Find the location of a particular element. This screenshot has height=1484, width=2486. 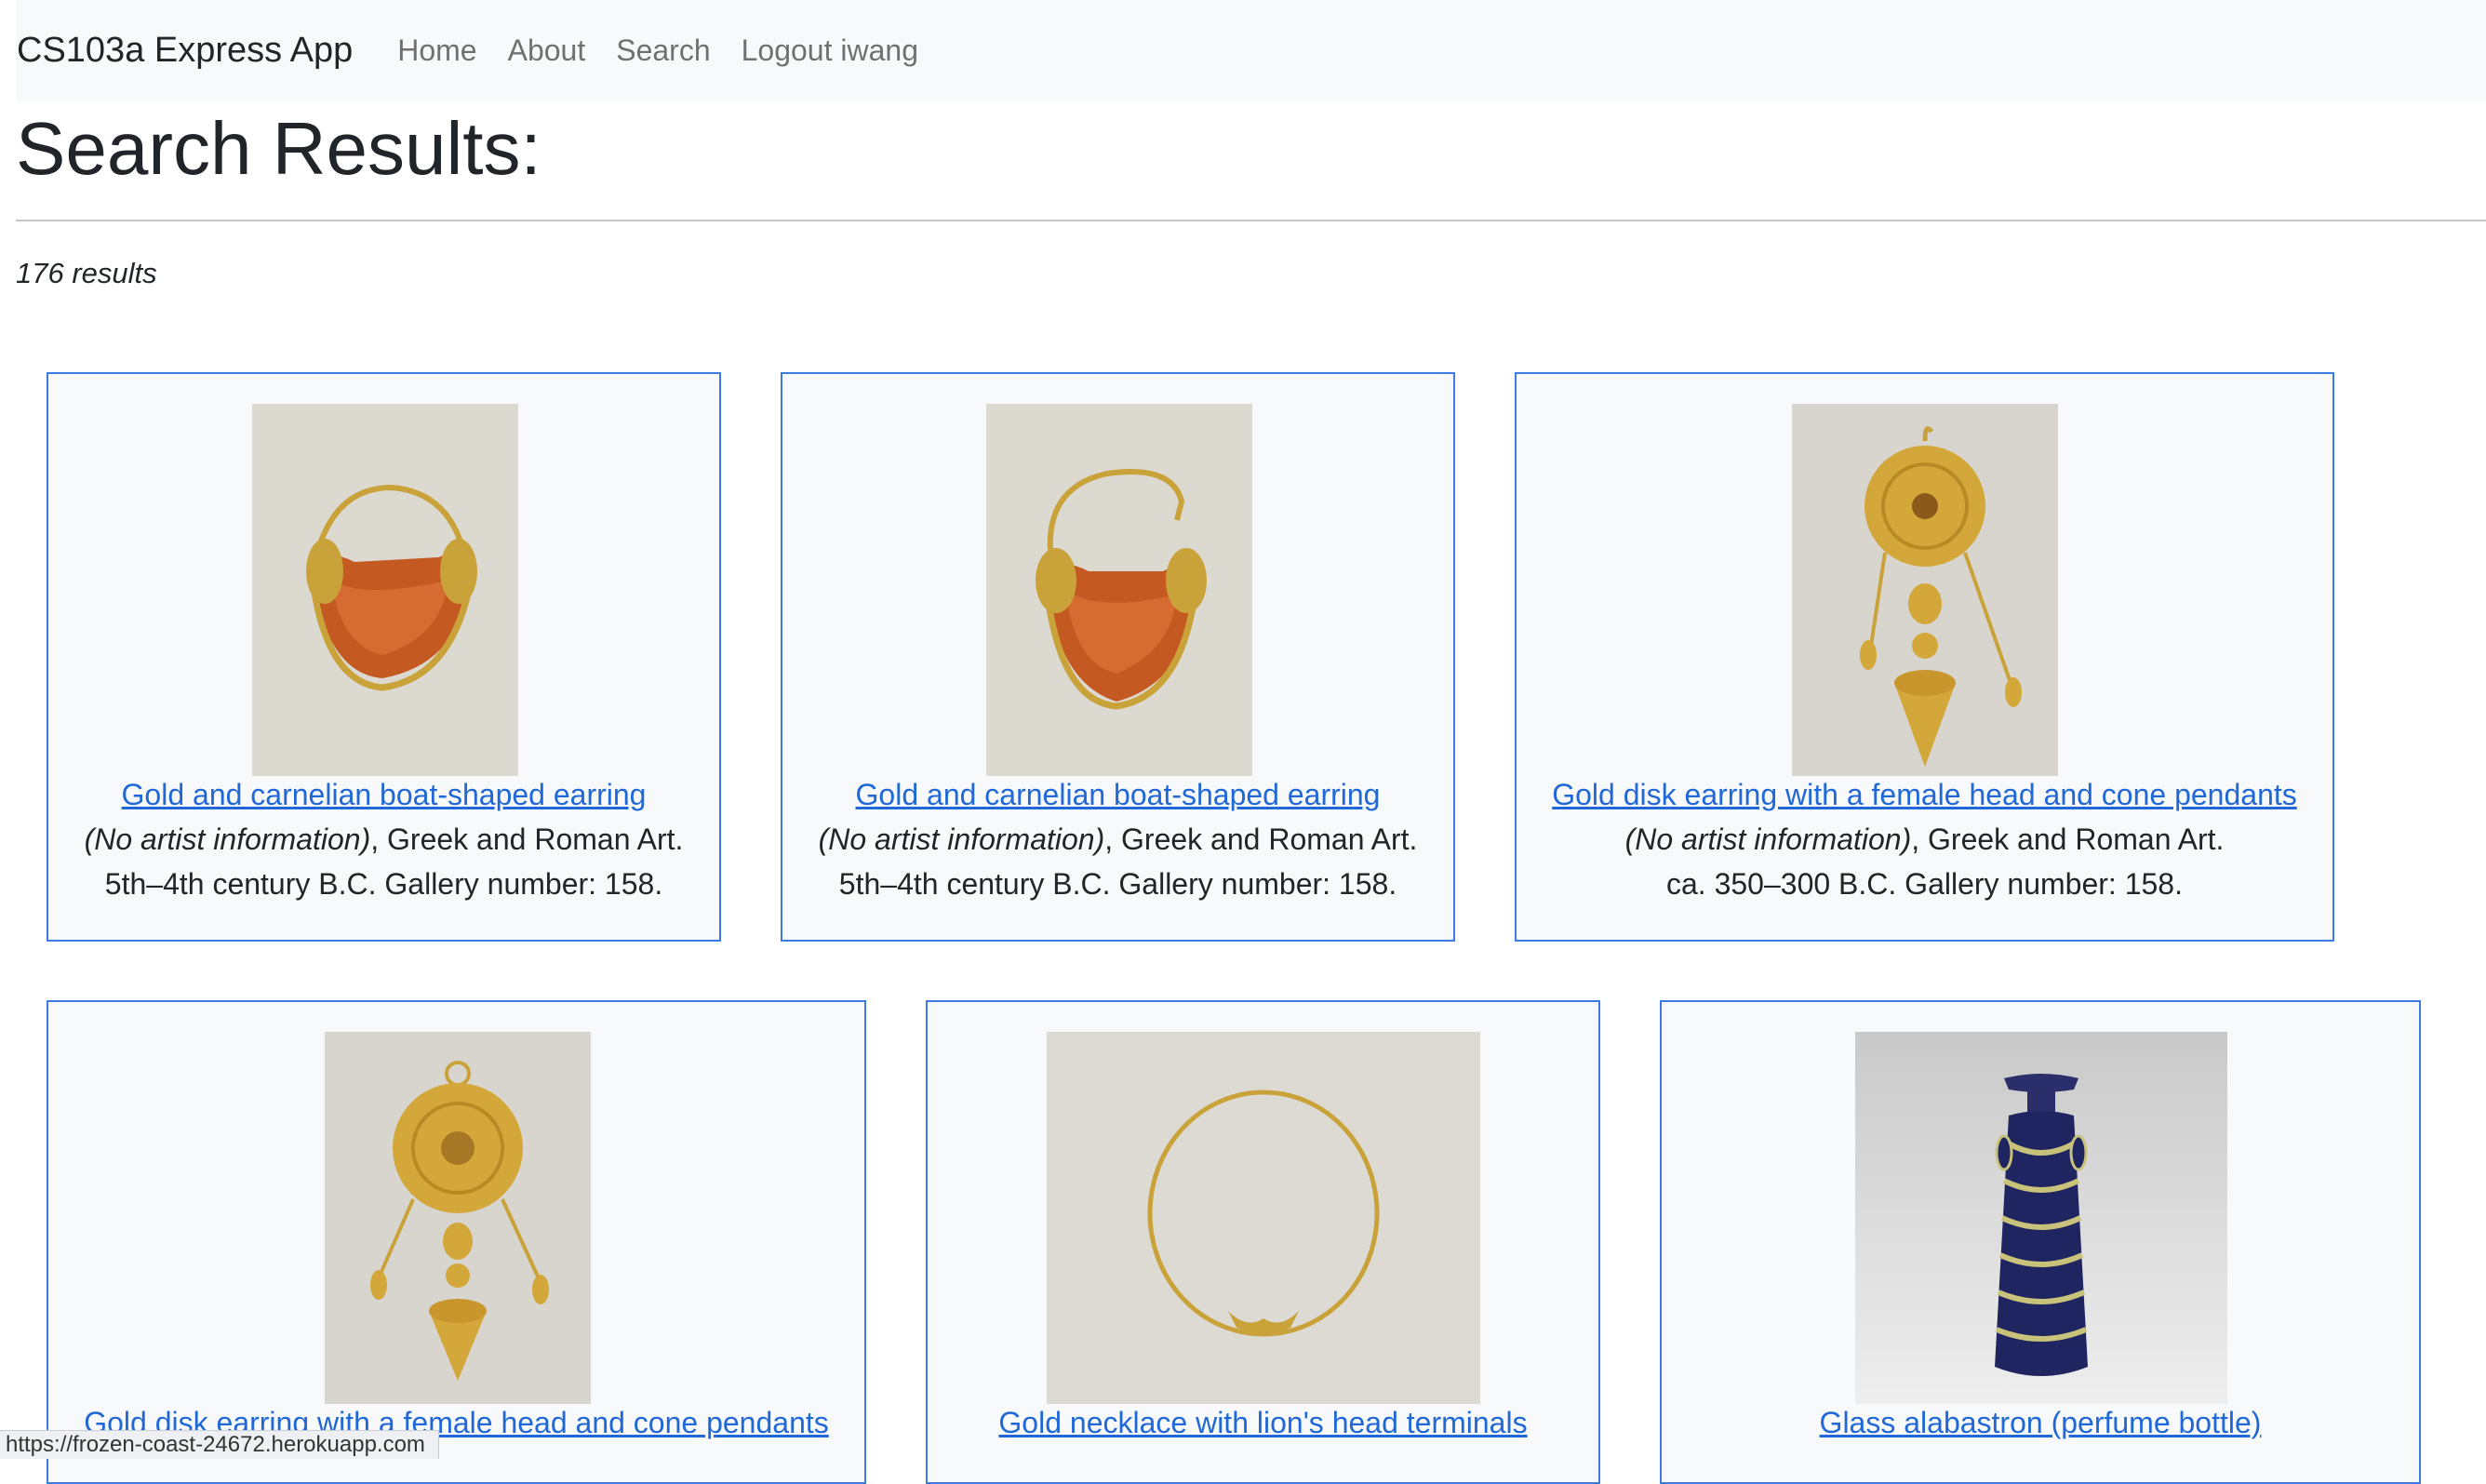

necklace-icon is located at coordinates (1263, 1218).